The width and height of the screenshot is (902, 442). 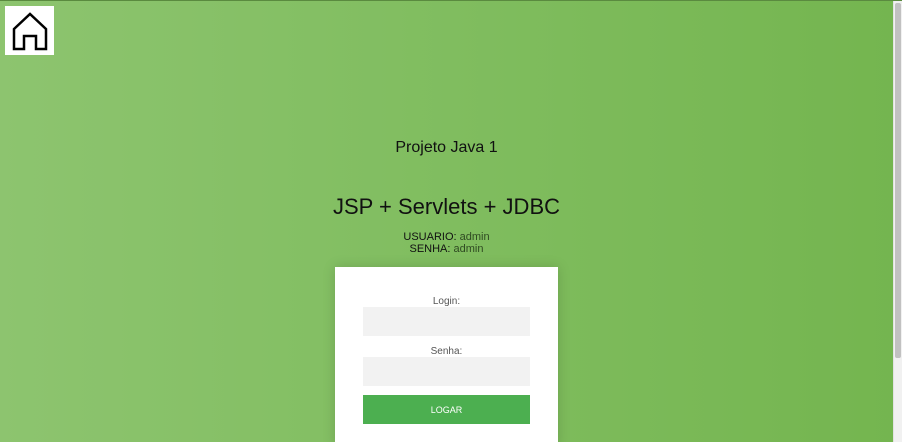 What do you see at coordinates (898, 180) in the screenshot?
I see `scrollbar-thumb` at bounding box center [898, 180].